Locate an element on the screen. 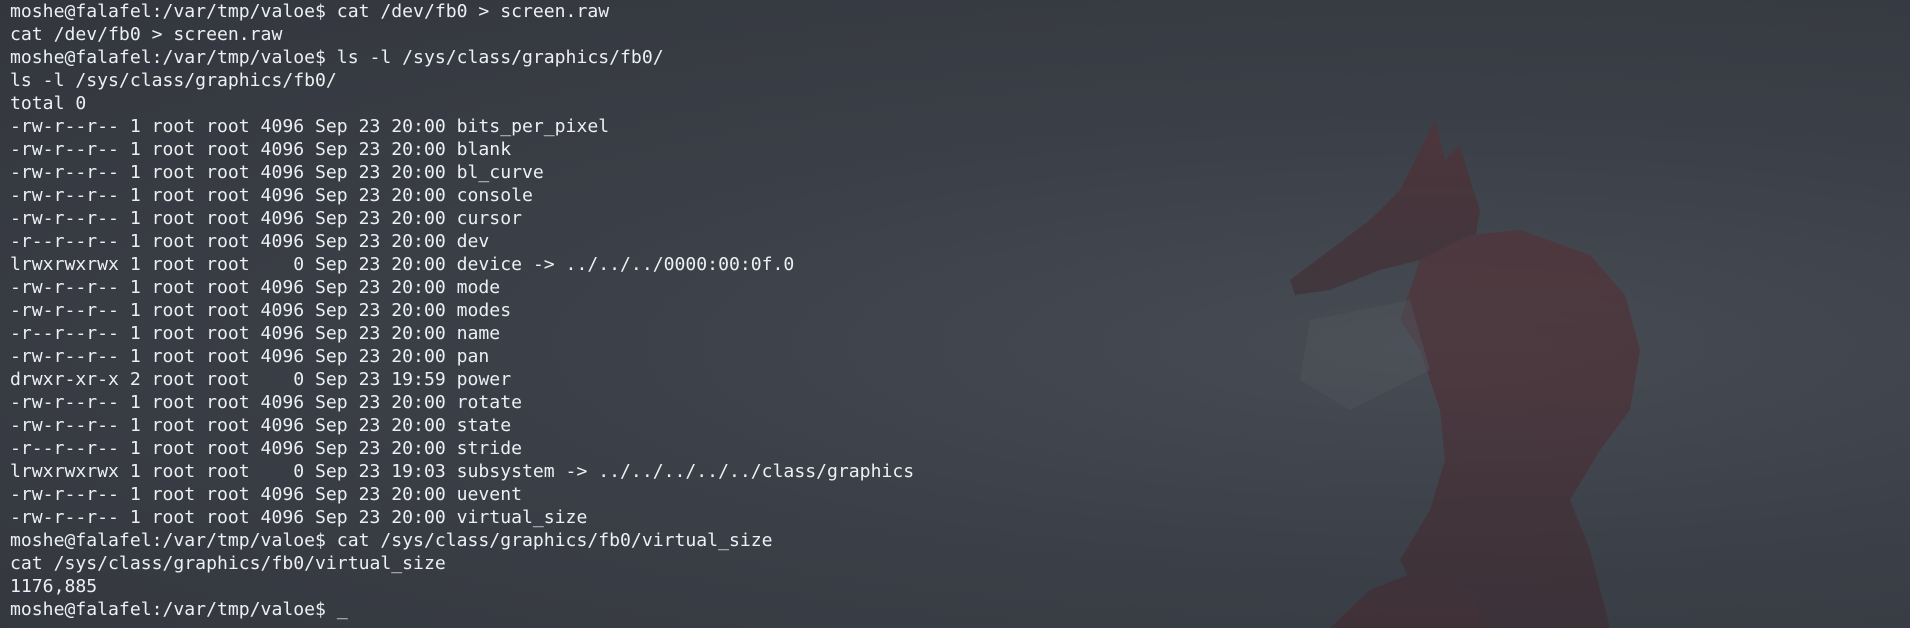 The width and height of the screenshot is (1910, 628). terminal-line: 1176,885 is located at coordinates (54, 586).